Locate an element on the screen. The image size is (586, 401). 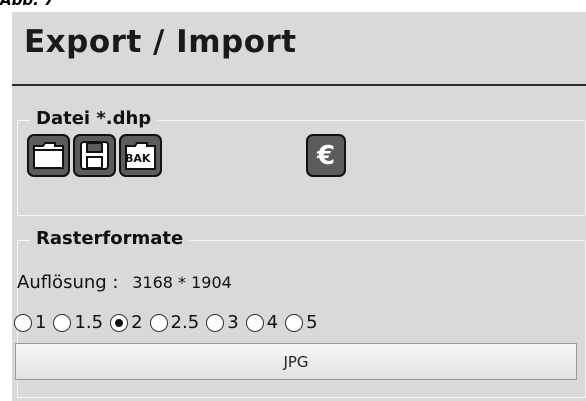
page-title: Export / Import is located at coordinates (160, 42).